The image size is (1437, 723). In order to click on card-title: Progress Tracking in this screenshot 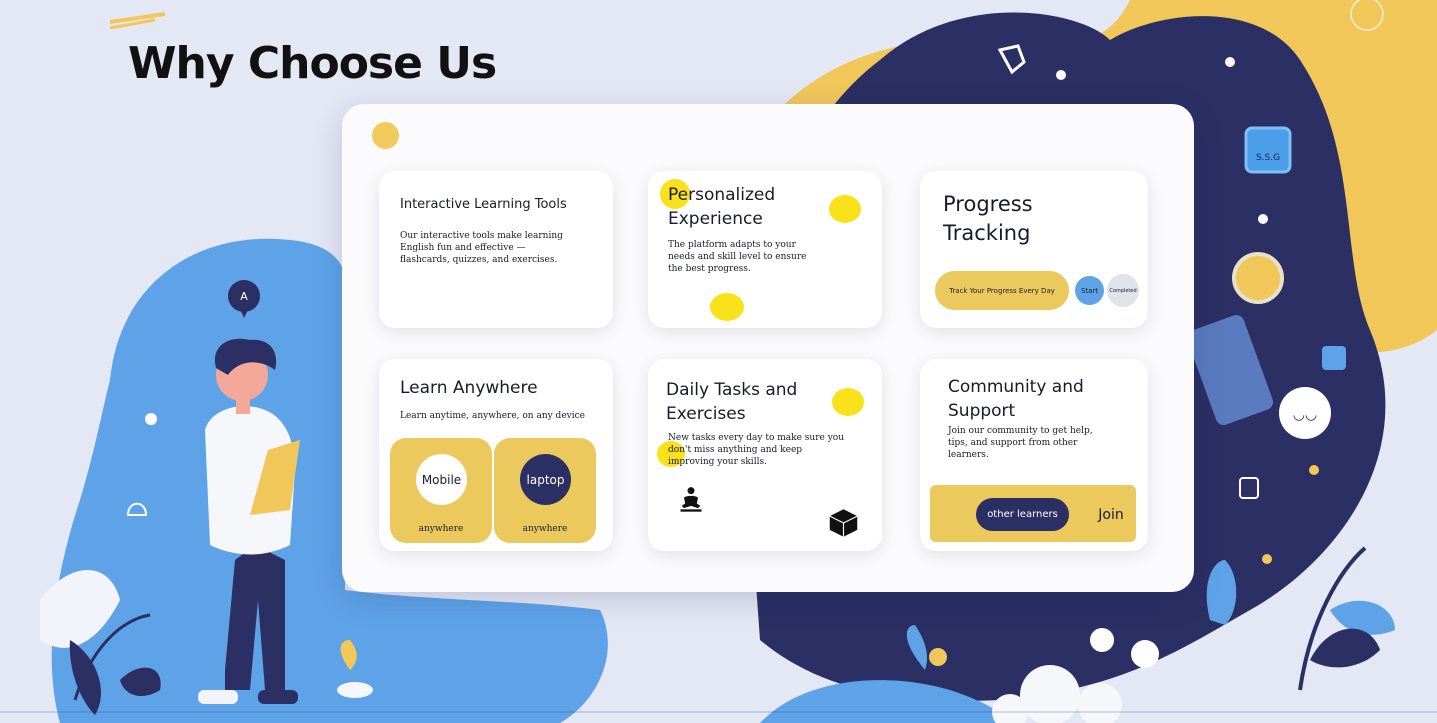, I will do `click(988, 218)`.